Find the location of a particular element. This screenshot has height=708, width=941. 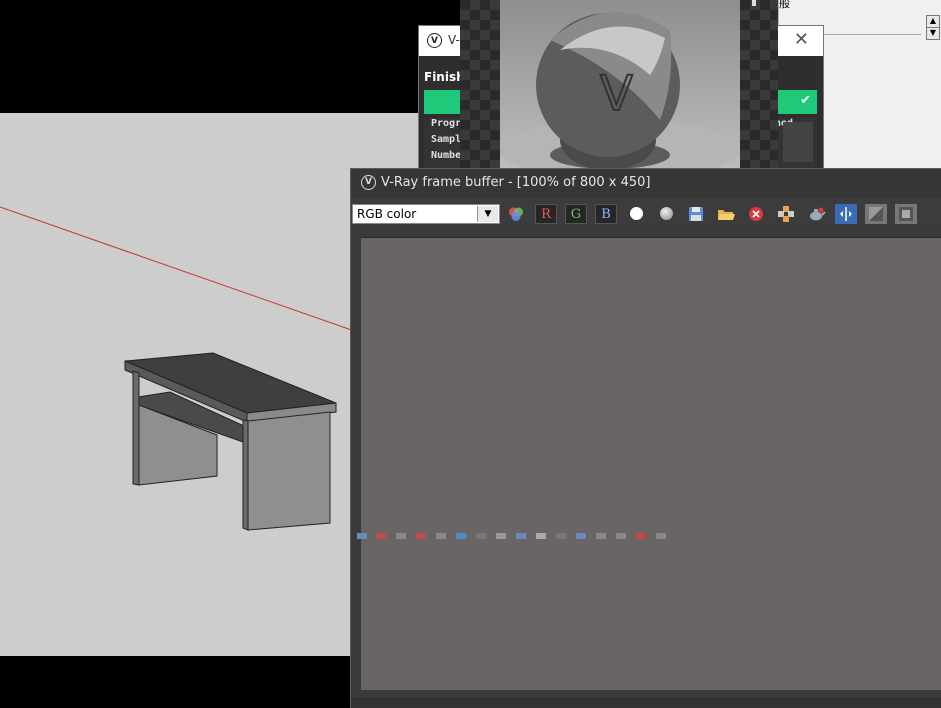

log-scrollbar is located at coordinates (798, 142).